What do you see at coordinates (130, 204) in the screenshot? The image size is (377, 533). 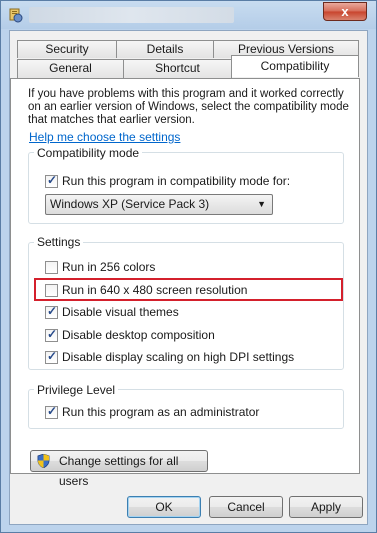 I see `compat-os-value: Windows XP (Service Pack 3)` at bounding box center [130, 204].